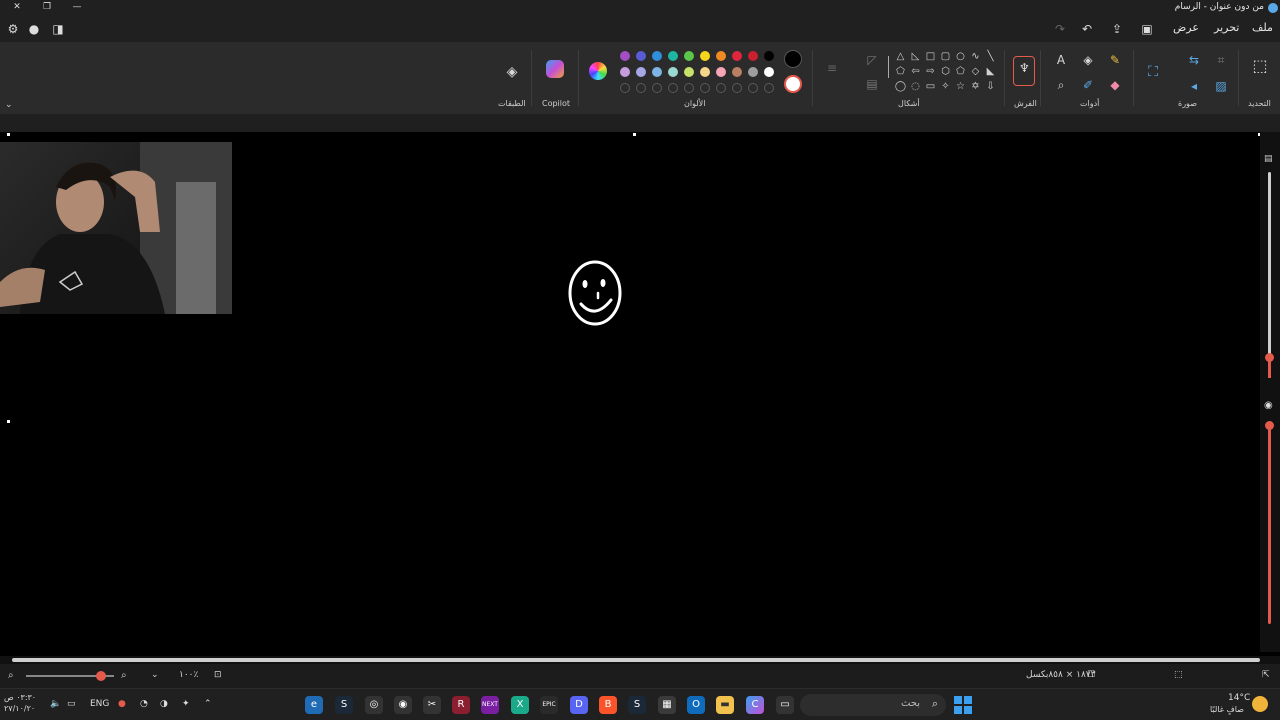 The height and width of the screenshot is (720, 1280). Describe the element at coordinates (374, 705) in the screenshot. I see `search-app-icon: ◎` at that location.